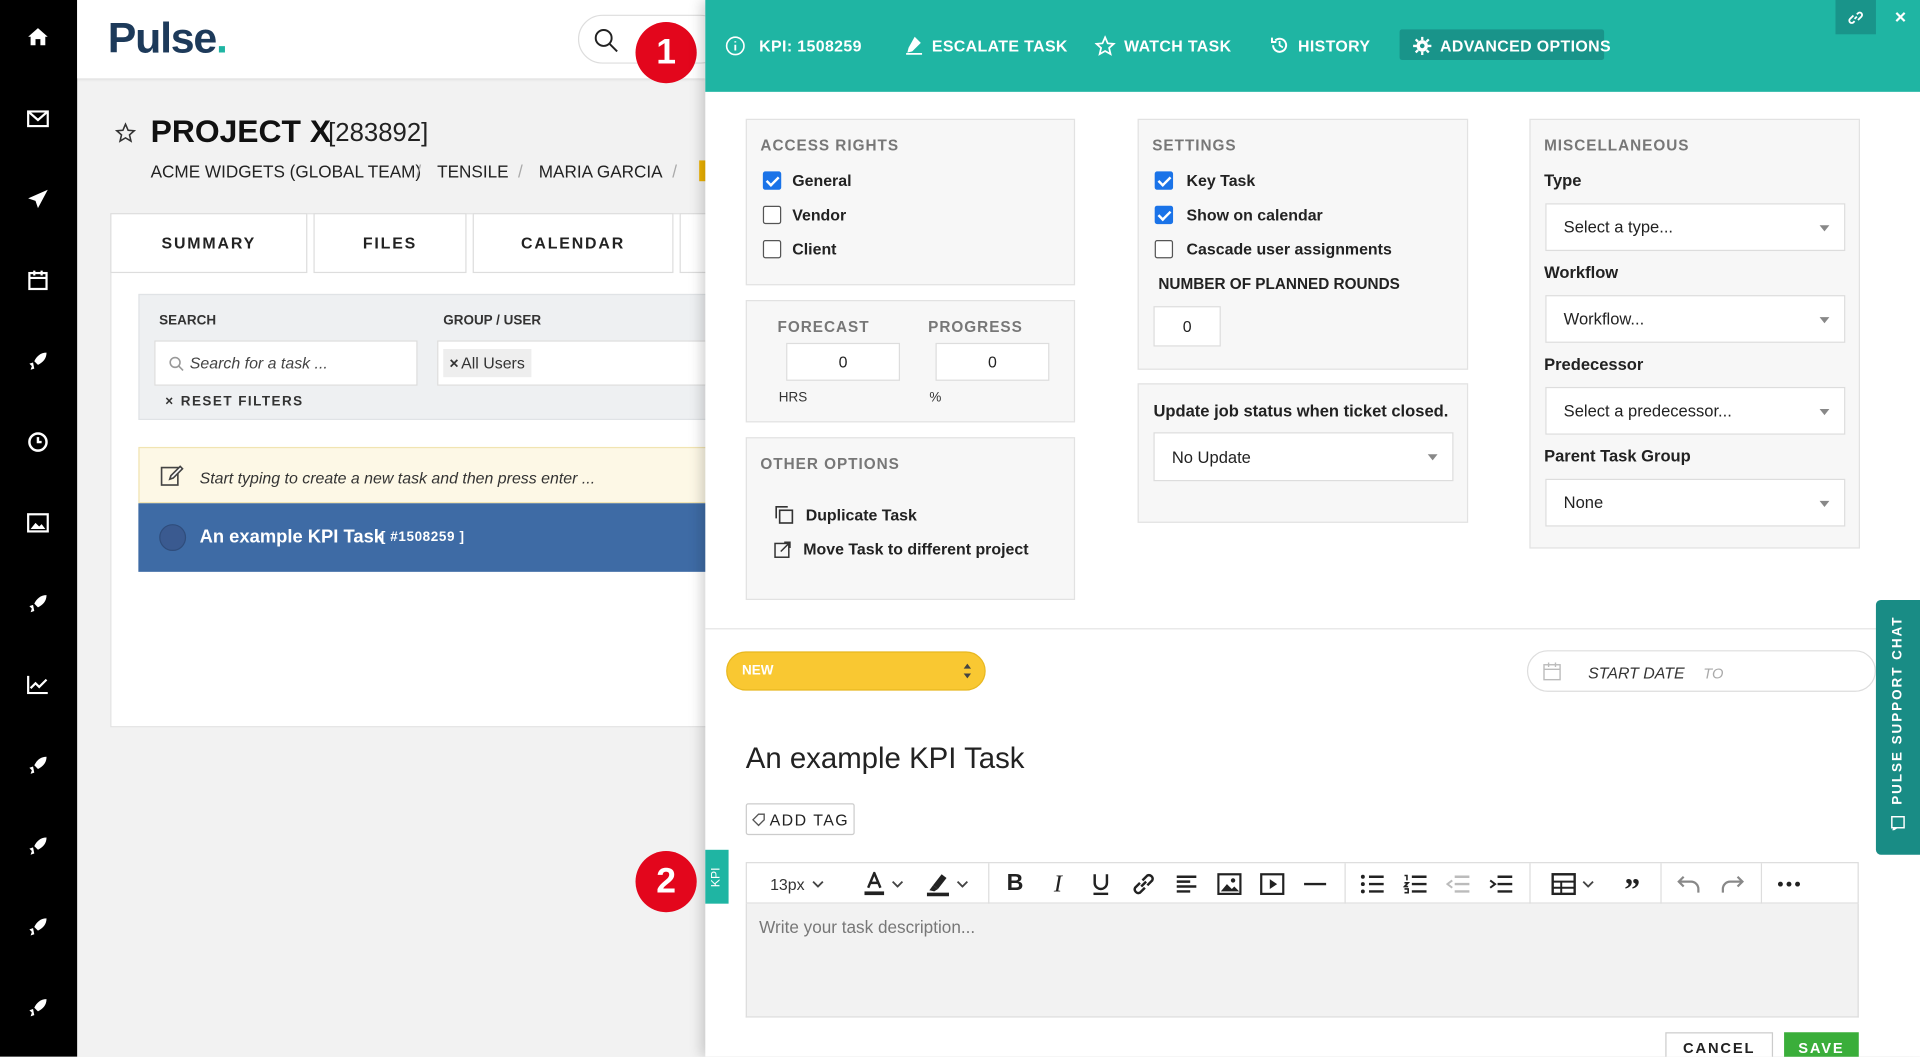  What do you see at coordinates (1187, 326) in the screenshot?
I see `planned-rounds-input: 0` at bounding box center [1187, 326].